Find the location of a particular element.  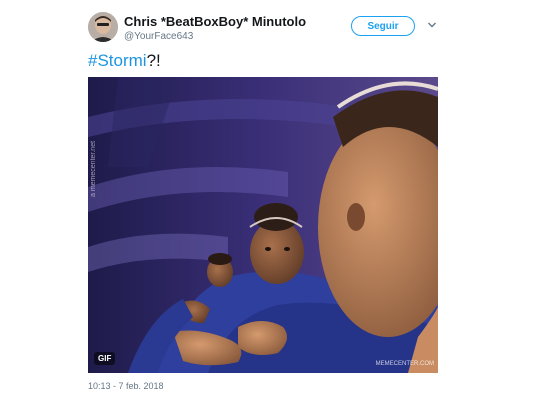

avatar-image is located at coordinates (103, 27).